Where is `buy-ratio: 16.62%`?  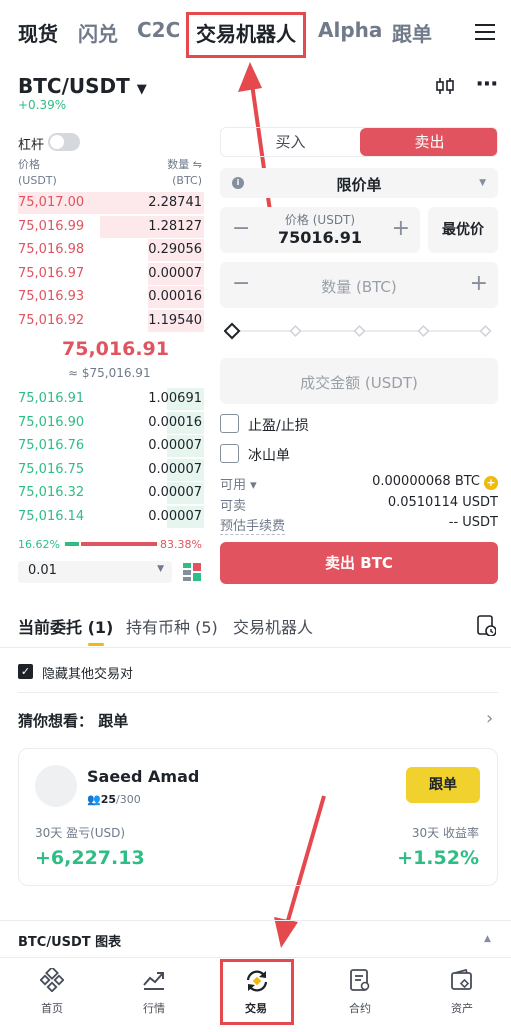
buy-ratio: 16.62% is located at coordinates (39, 544).